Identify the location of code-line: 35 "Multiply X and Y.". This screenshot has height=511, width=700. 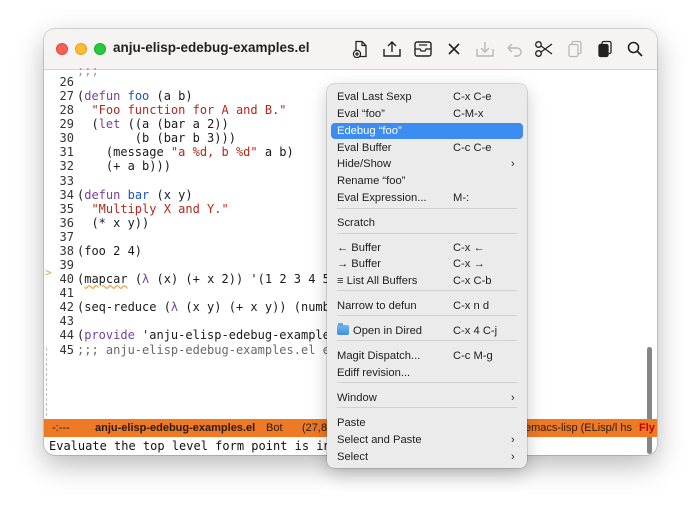
(136, 209).